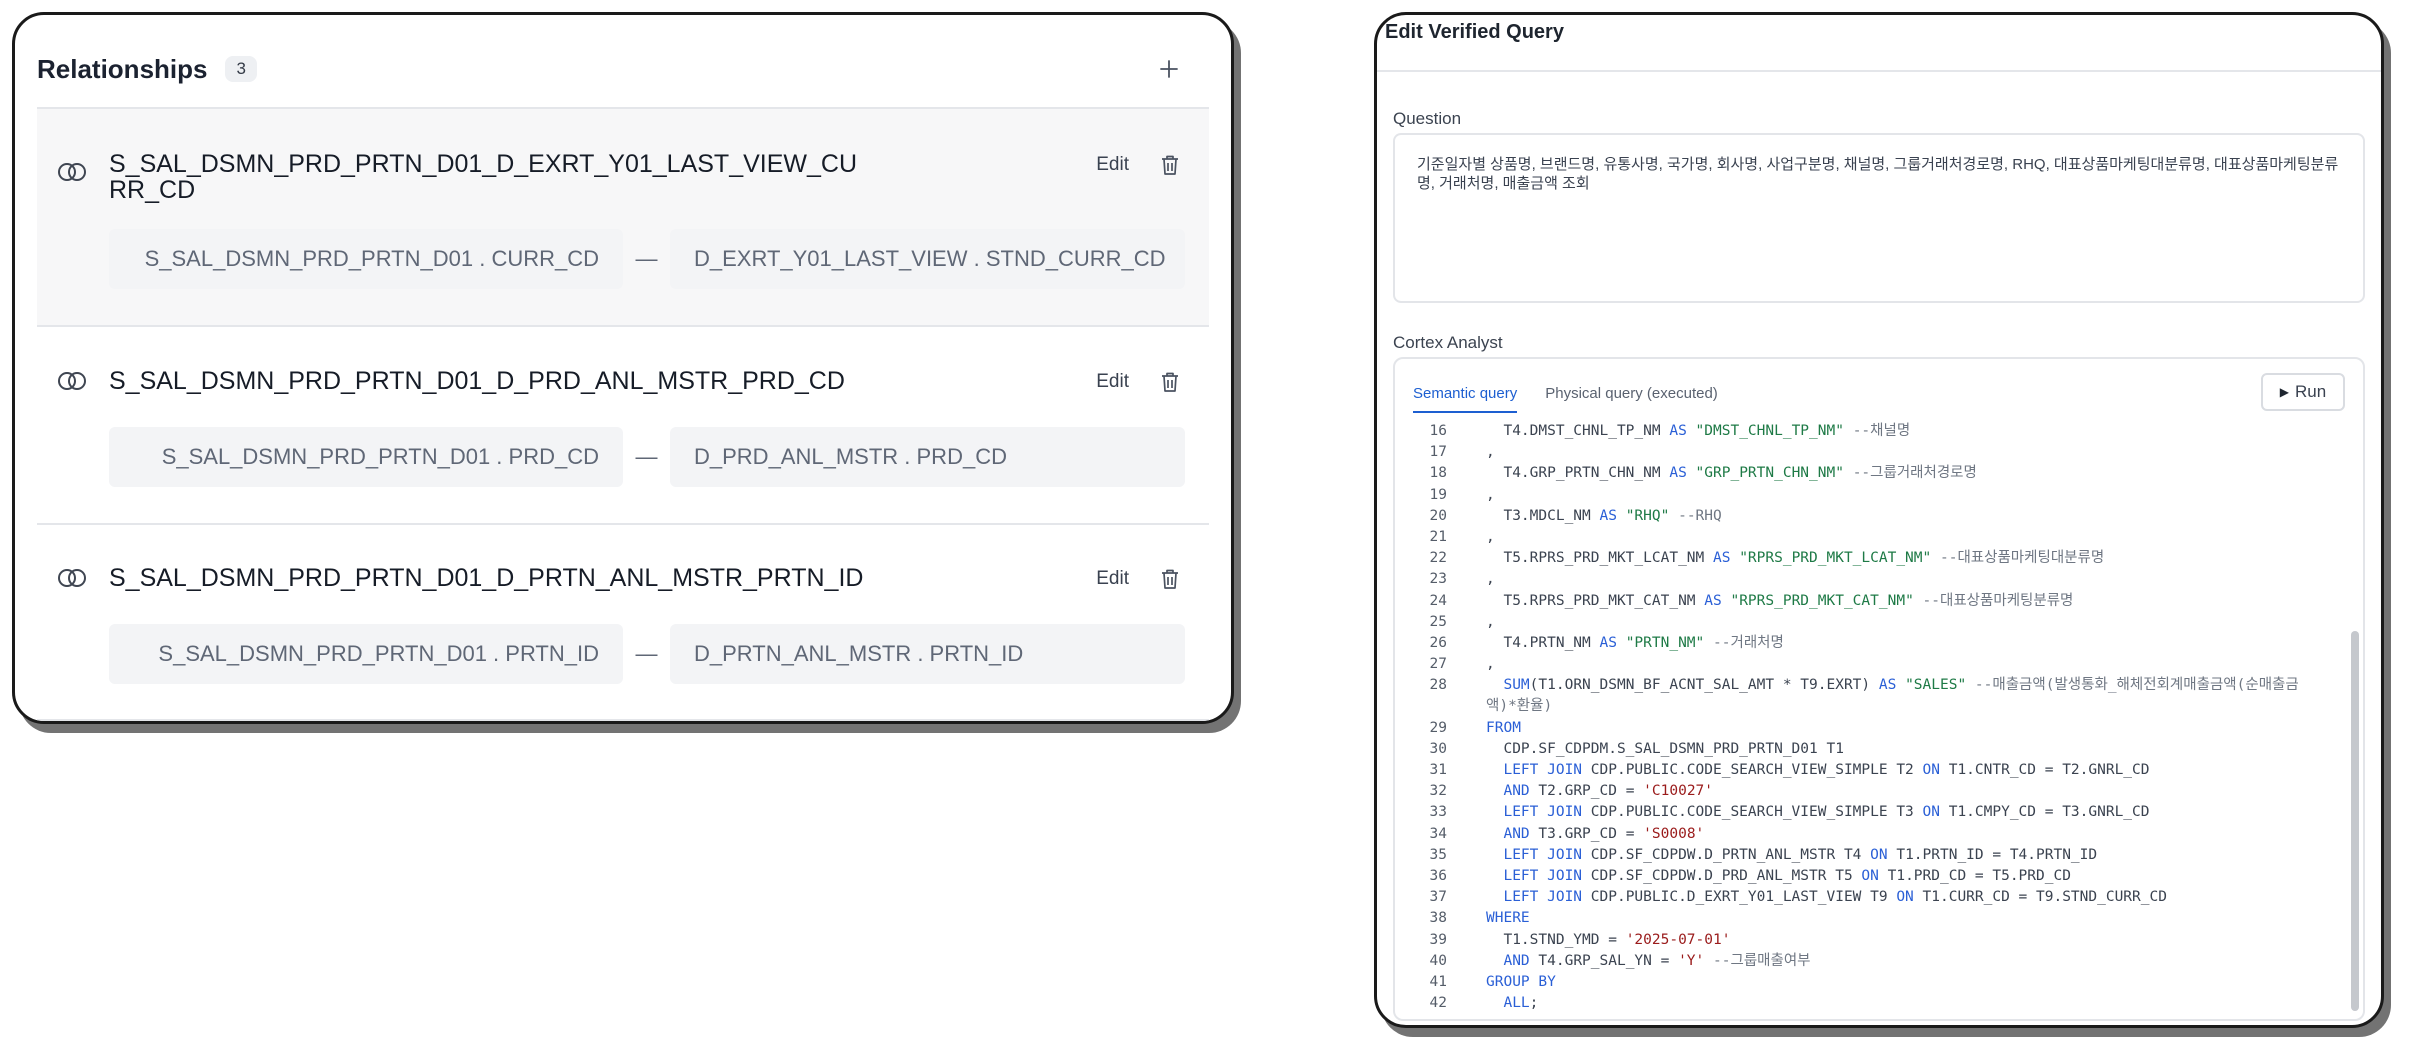  I want to click on plus-icon, so click(1169, 69).